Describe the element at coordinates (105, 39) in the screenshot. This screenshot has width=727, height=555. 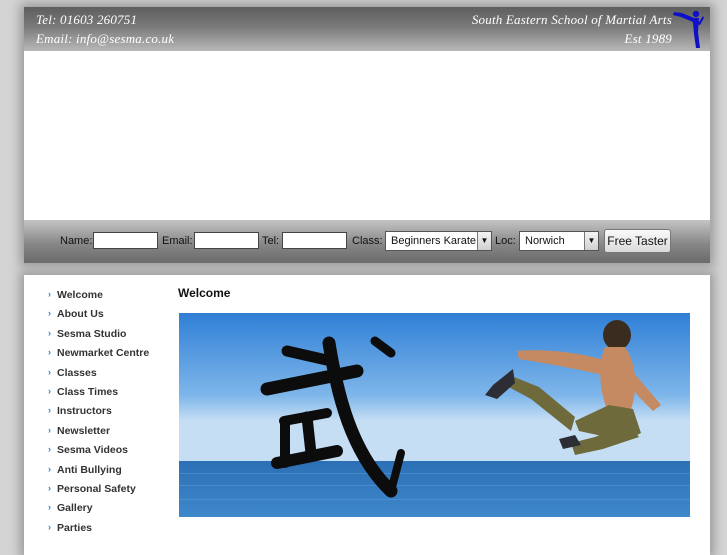
I see `email-address: Email: info@sesma.co.uk` at that location.